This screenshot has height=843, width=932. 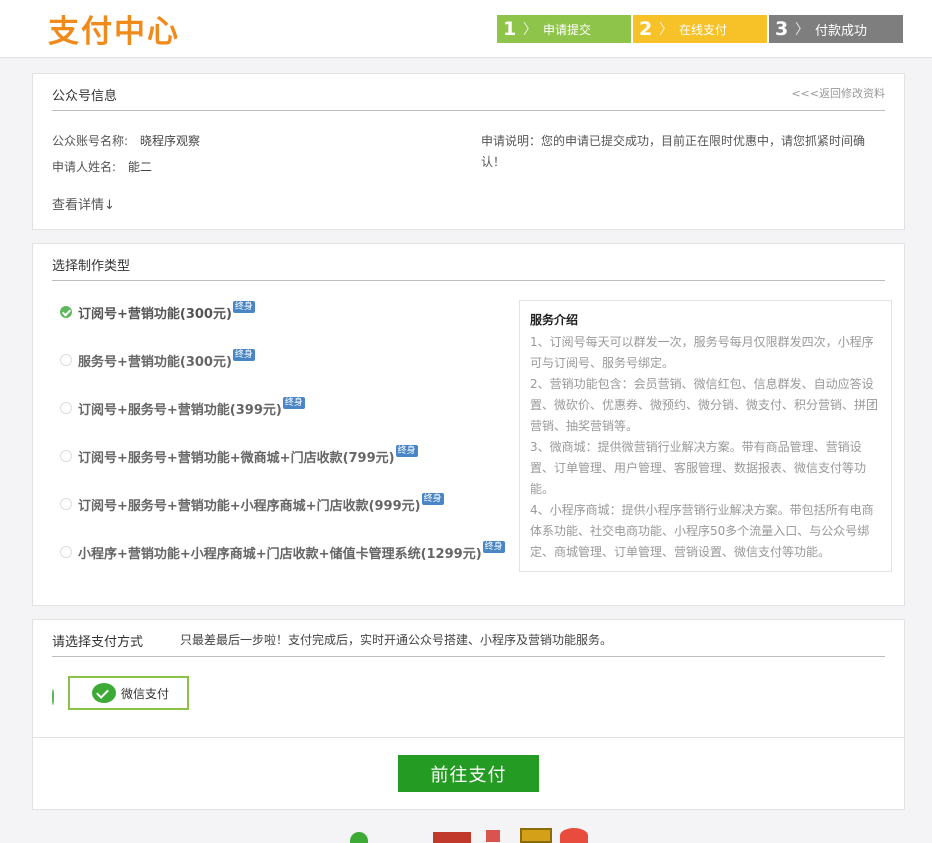 What do you see at coordinates (702, 510) in the screenshot?
I see `service-intro-line: 4、小程序商城：提供小程序营销行业解决方案。带包括所有电商` at bounding box center [702, 510].